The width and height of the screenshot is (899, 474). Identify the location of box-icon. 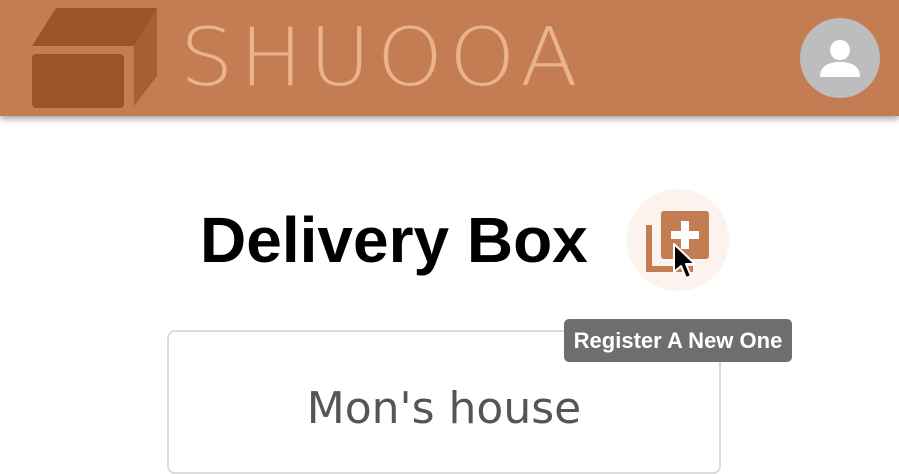
(94, 58).